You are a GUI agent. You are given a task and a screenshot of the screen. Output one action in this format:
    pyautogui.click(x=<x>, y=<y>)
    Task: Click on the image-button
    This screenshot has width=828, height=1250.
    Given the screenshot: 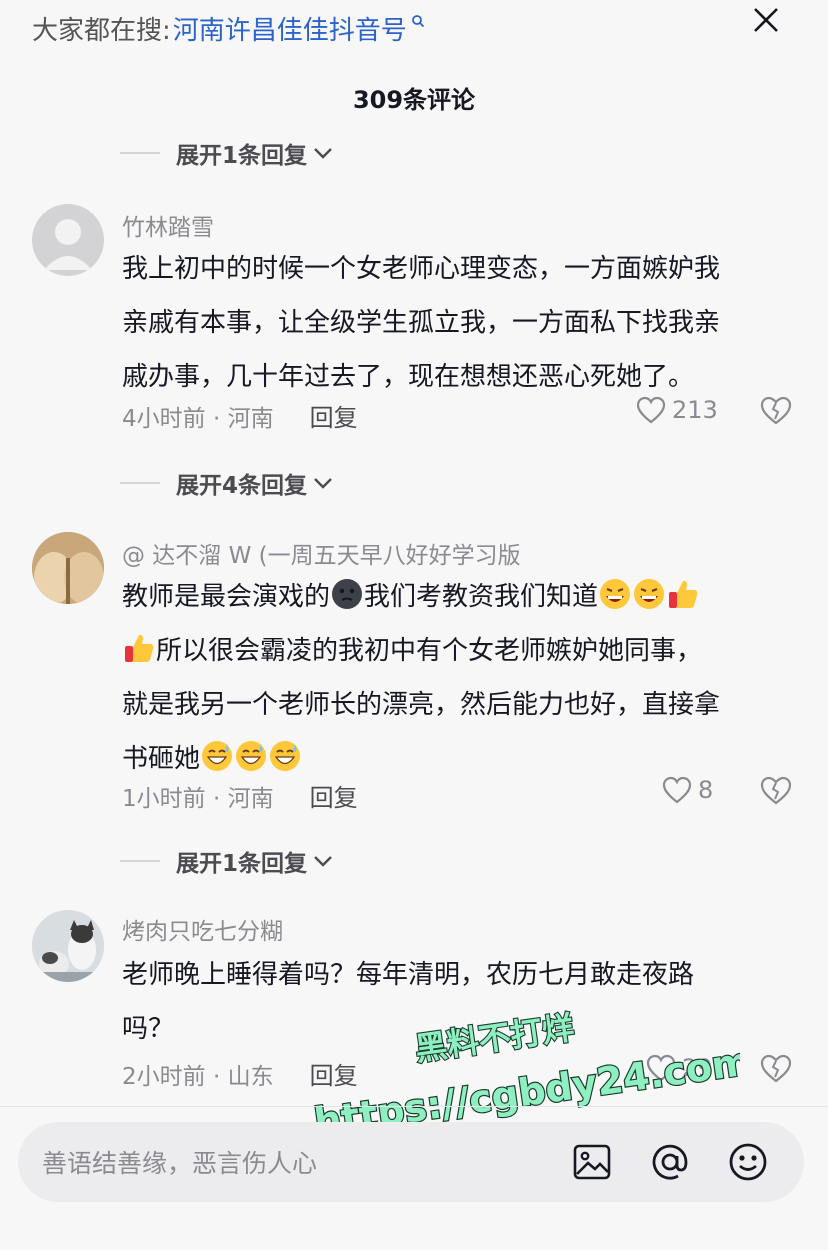 What is the action you would take?
    pyautogui.click(x=592, y=1162)
    